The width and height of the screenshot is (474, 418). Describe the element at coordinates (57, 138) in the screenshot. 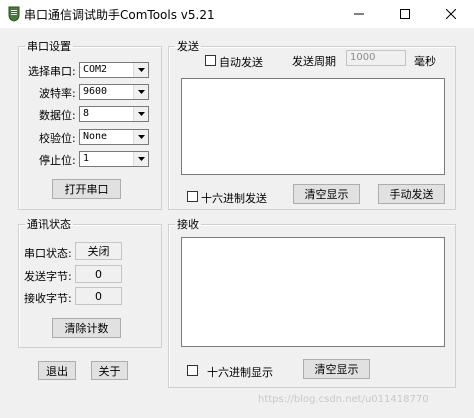

I see `parity-label: 校验位:` at that location.